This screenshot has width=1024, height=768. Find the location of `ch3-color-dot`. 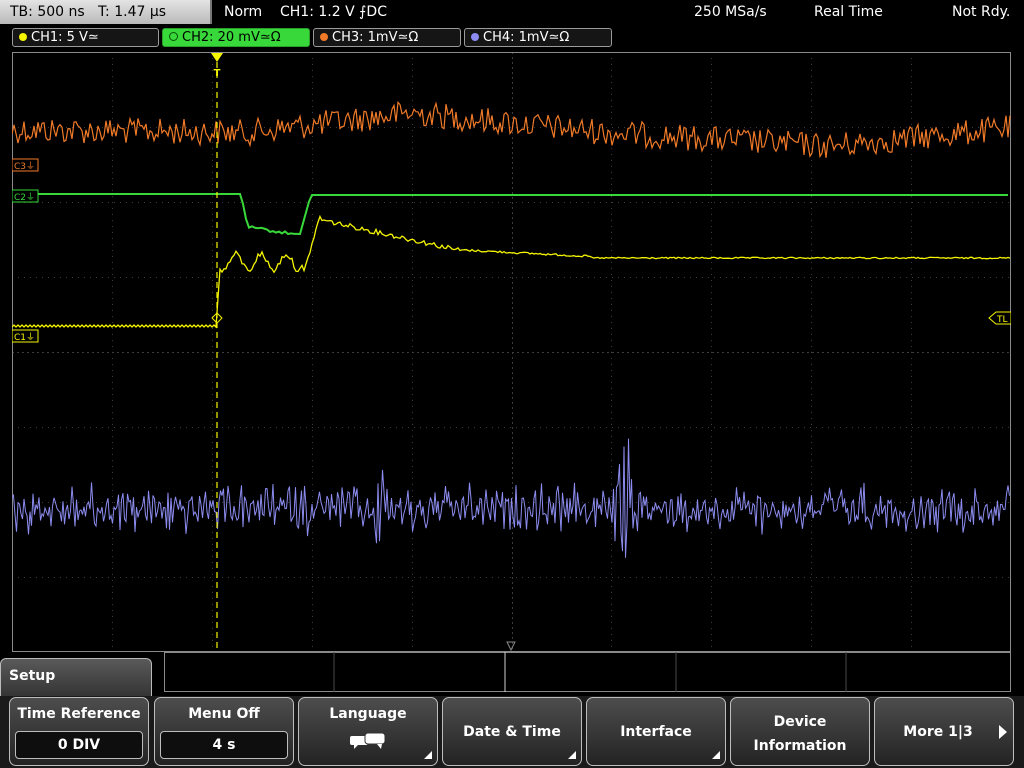

ch3-color-dot is located at coordinates (324, 37).